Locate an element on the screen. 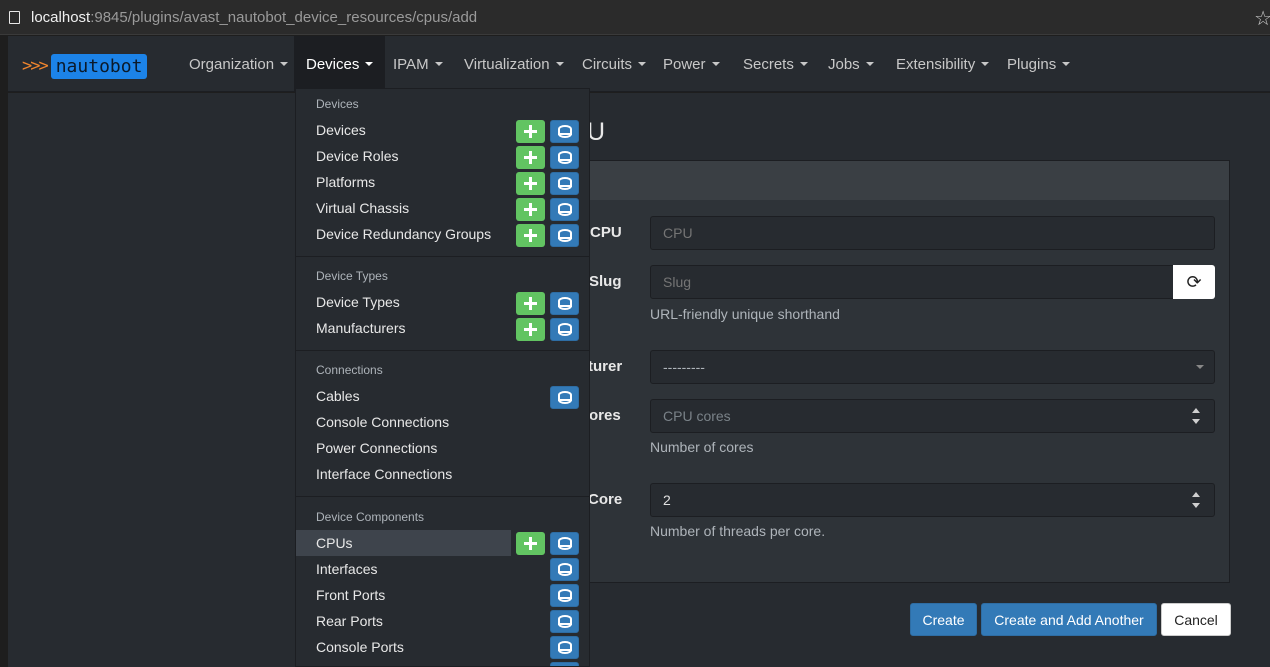 The height and width of the screenshot is (667, 1270). panel-heading is located at coordinates (895, 180).